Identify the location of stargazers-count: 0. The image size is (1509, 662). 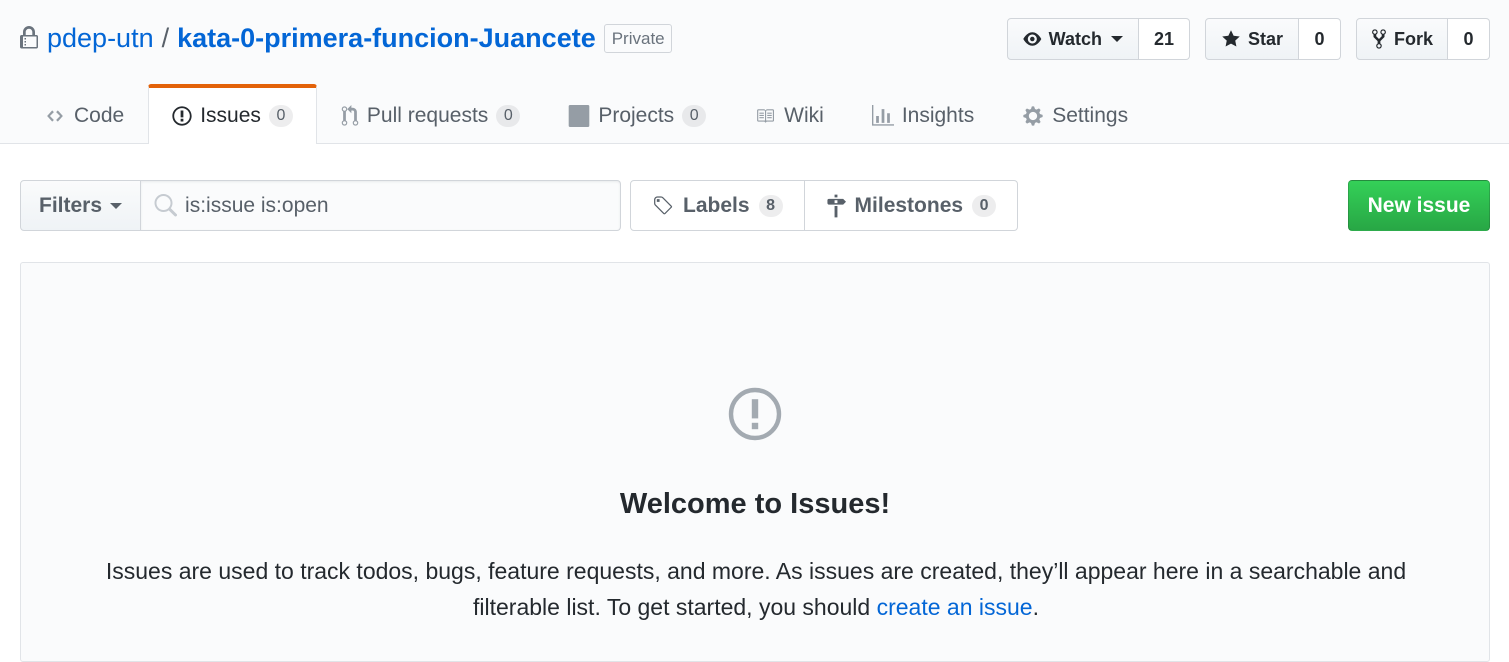
(1320, 39).